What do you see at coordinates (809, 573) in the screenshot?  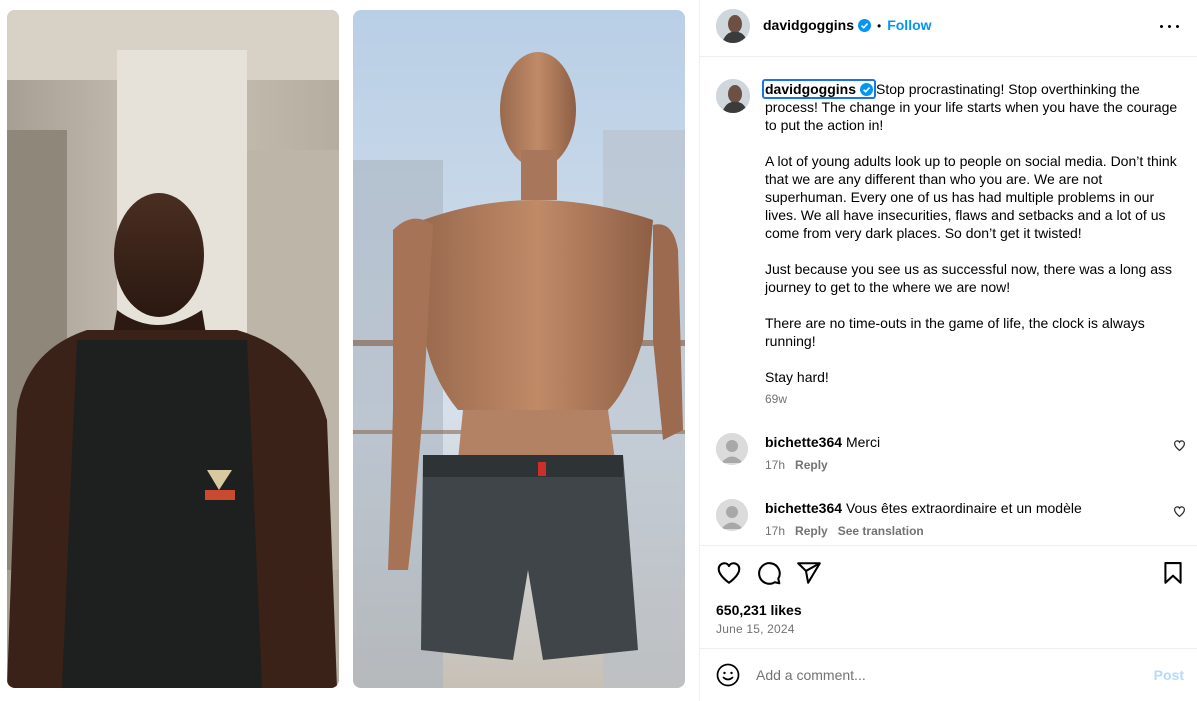 I see `paper-plane-icon` at bounding box center [809, 573].